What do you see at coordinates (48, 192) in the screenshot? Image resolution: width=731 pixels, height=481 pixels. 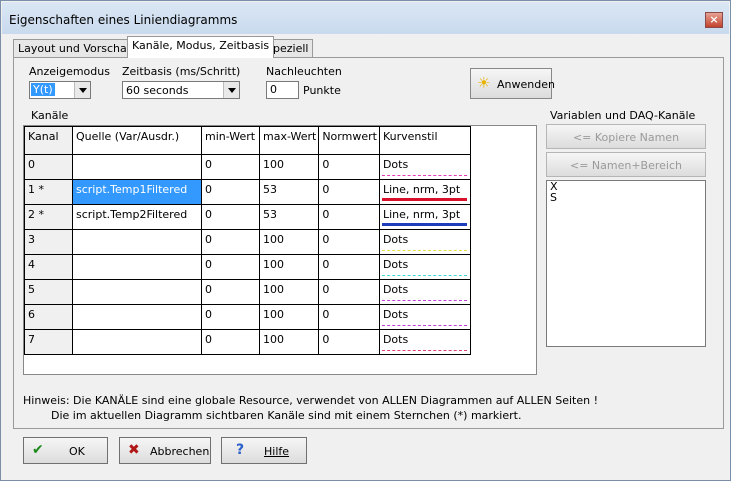 I see `cell-kanal: 1 *` at bounding box center [48, 192].